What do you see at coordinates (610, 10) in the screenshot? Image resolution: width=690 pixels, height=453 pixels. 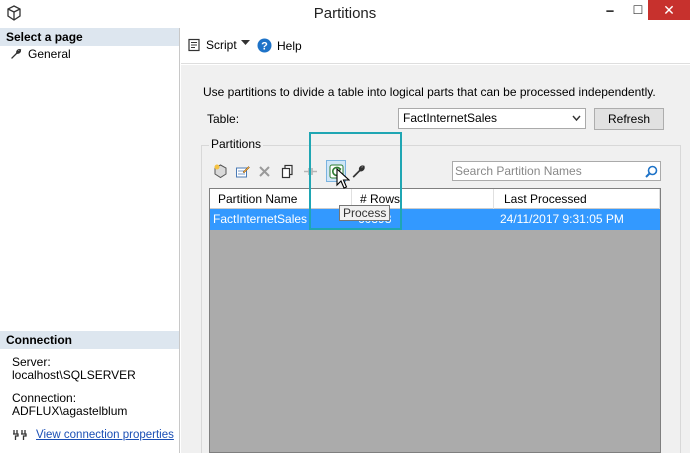 I see `minimize-button: 🗕` at bounding box center [610, 10].